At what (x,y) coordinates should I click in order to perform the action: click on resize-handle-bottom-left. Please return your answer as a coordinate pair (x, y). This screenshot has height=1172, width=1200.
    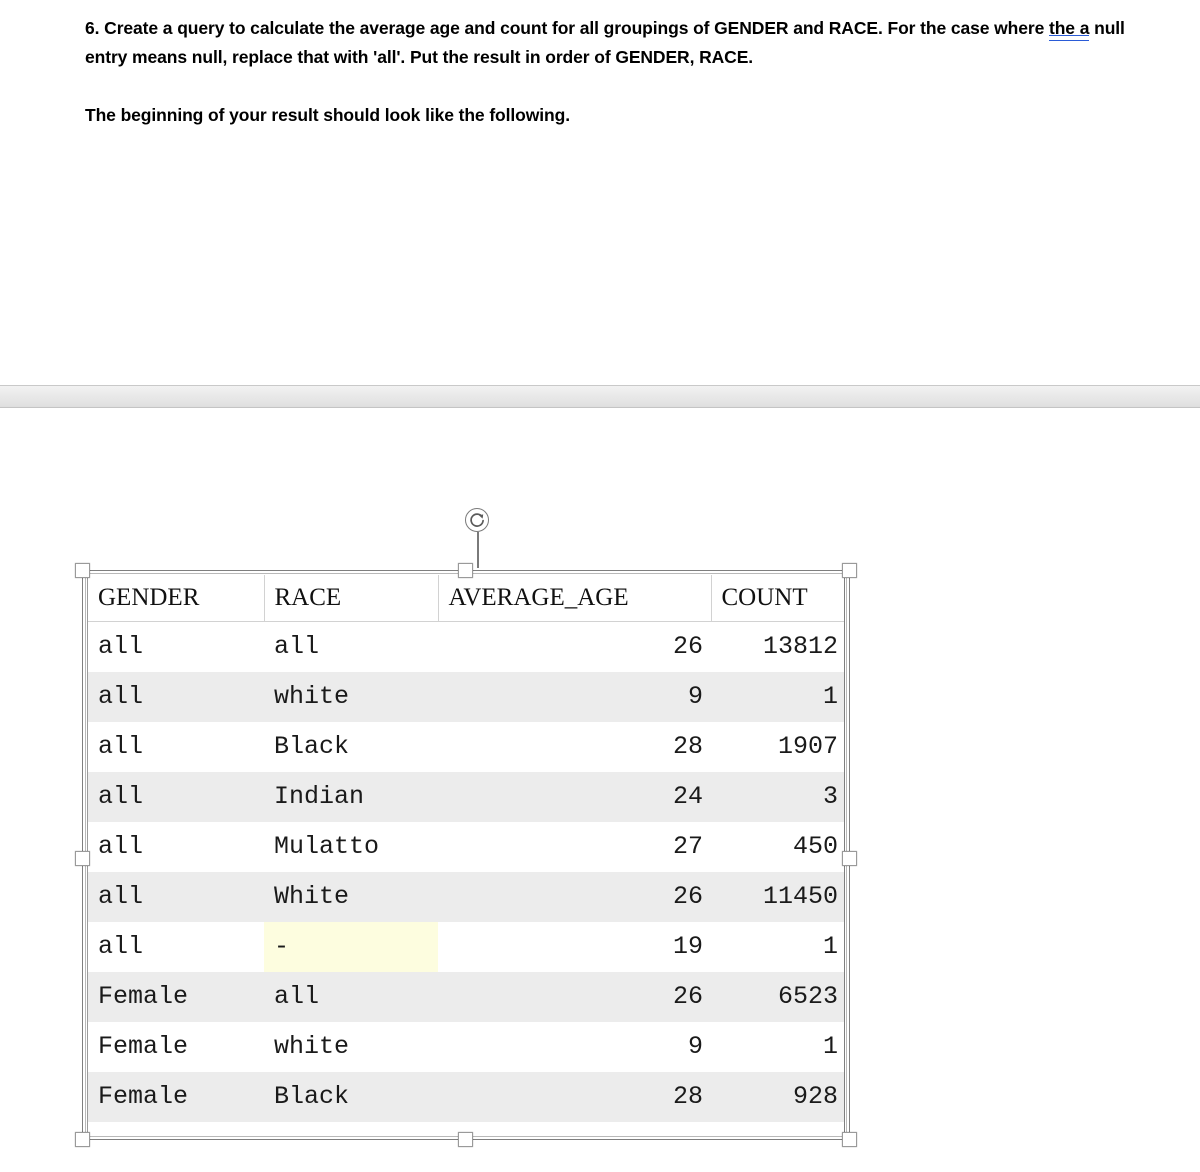
    Looking at the image, I should click on (82, 1139).